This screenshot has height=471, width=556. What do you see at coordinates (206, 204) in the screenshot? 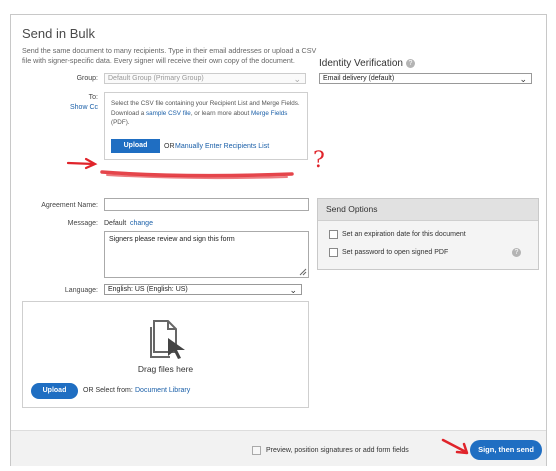
I see `agreement-name-input` at bounding box center [206, 204].